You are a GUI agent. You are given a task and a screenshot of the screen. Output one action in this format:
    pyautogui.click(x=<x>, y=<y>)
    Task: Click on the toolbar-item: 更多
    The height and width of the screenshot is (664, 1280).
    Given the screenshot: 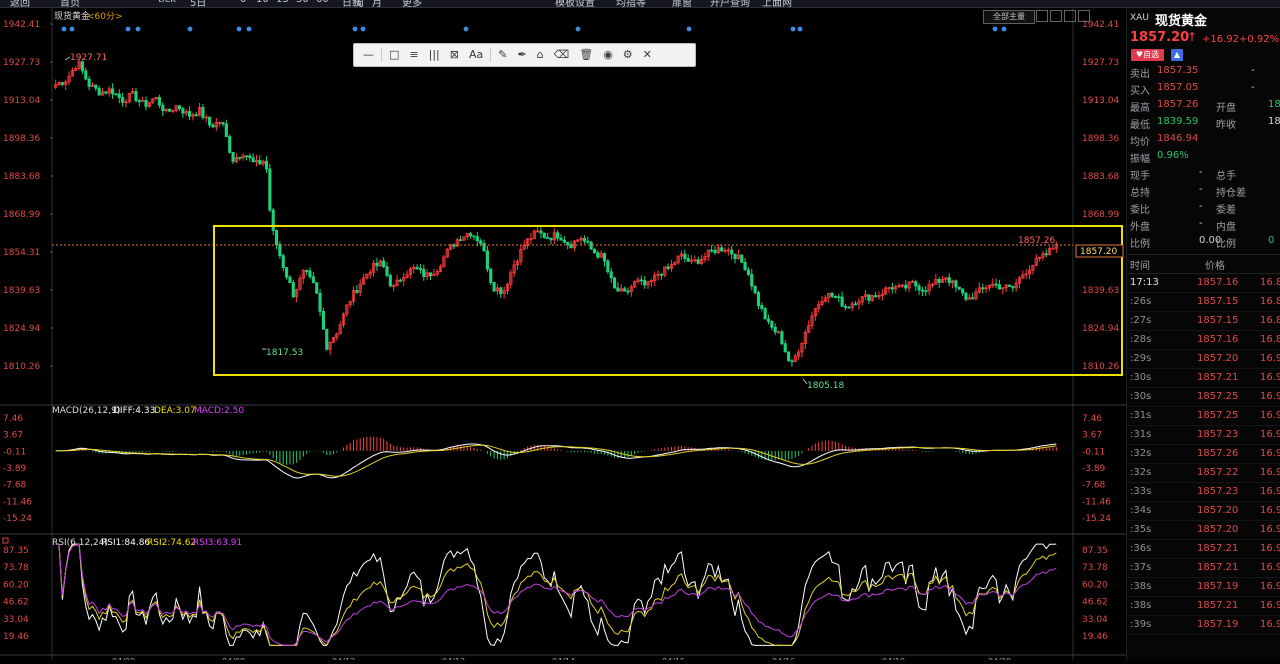 What is the action you would take?
    pyautogui.click(x=412, y=3)
    